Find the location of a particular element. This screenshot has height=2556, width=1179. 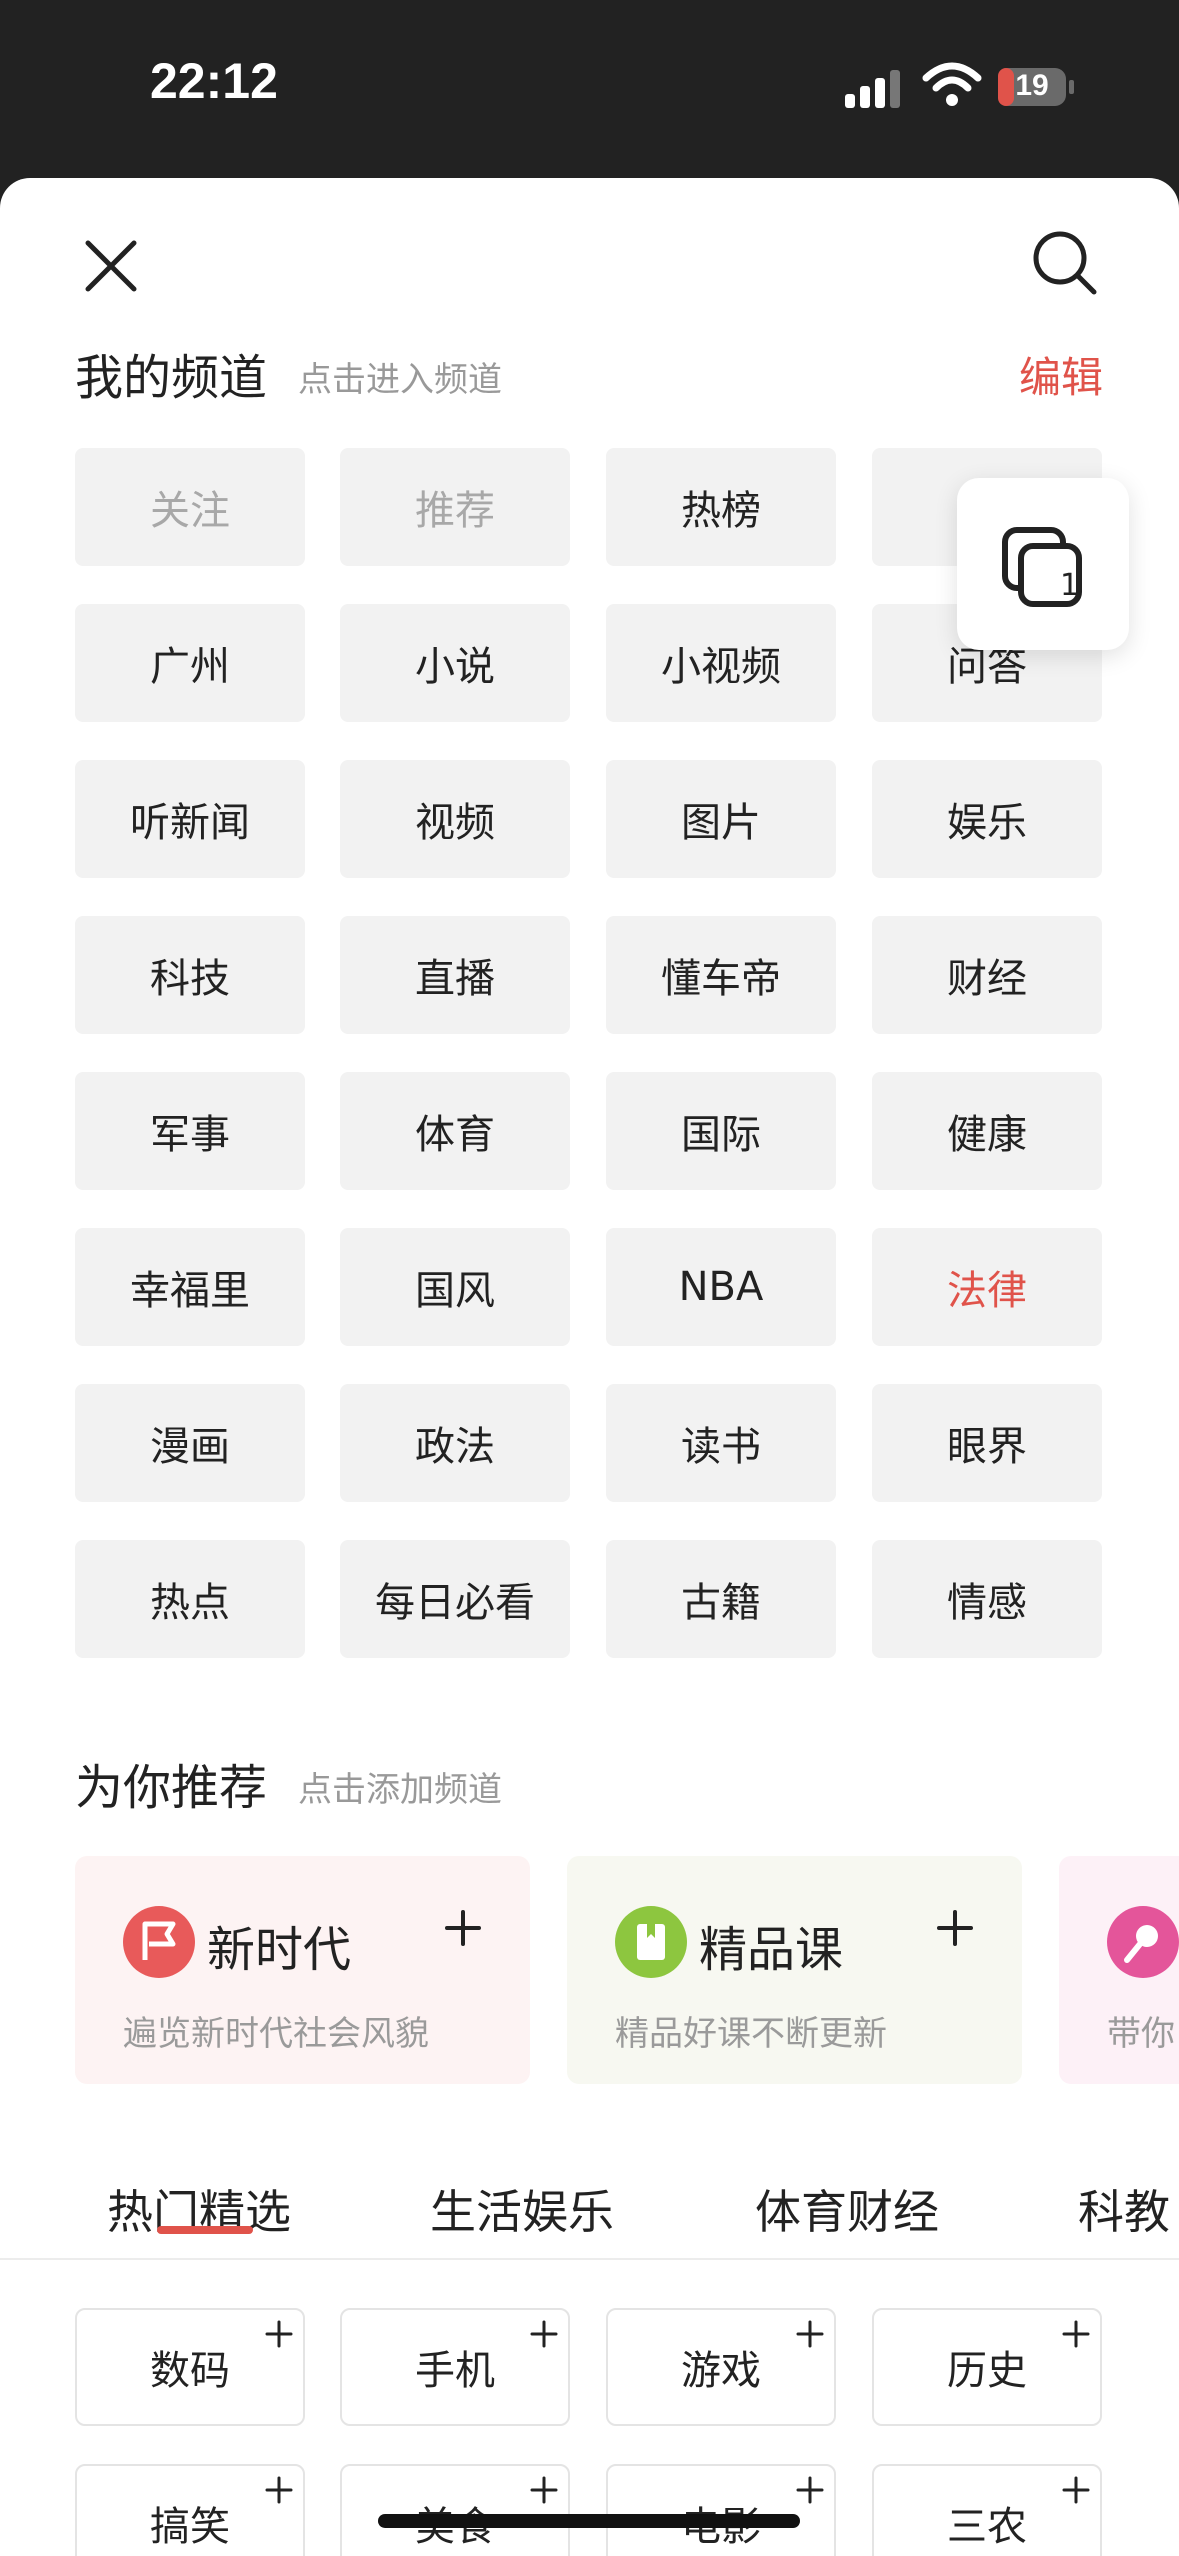

channel-tile: 热榜 is located at coordinates (721, 507).